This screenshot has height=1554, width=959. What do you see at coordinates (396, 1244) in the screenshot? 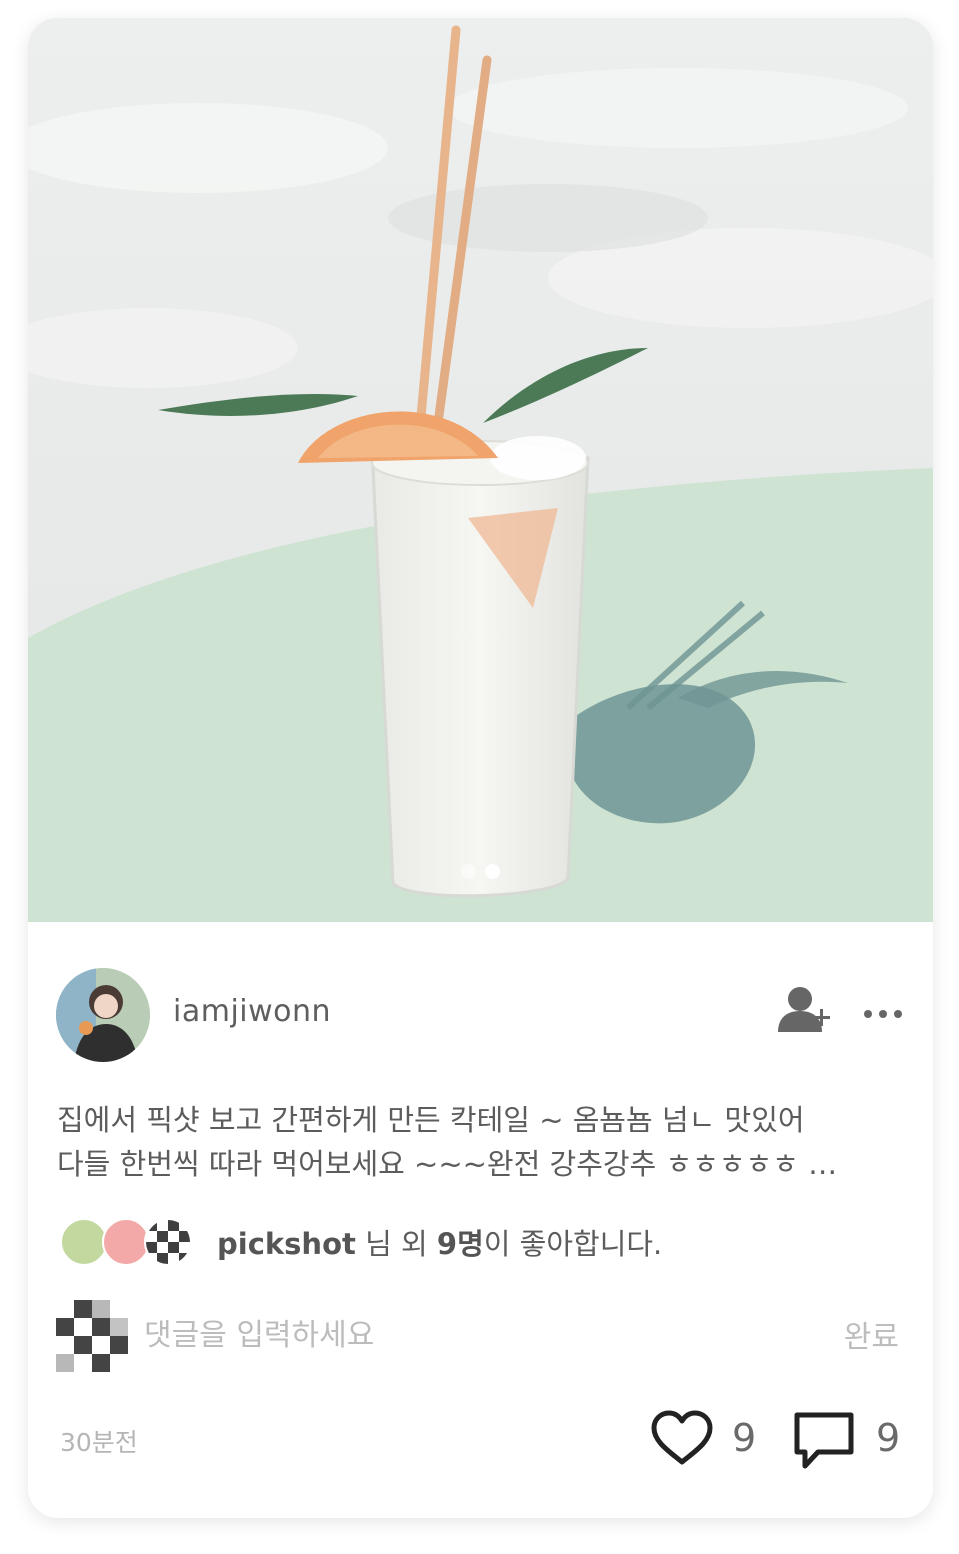
I see `likes-text-part: 님 외` at bounding box center [396, 1244].